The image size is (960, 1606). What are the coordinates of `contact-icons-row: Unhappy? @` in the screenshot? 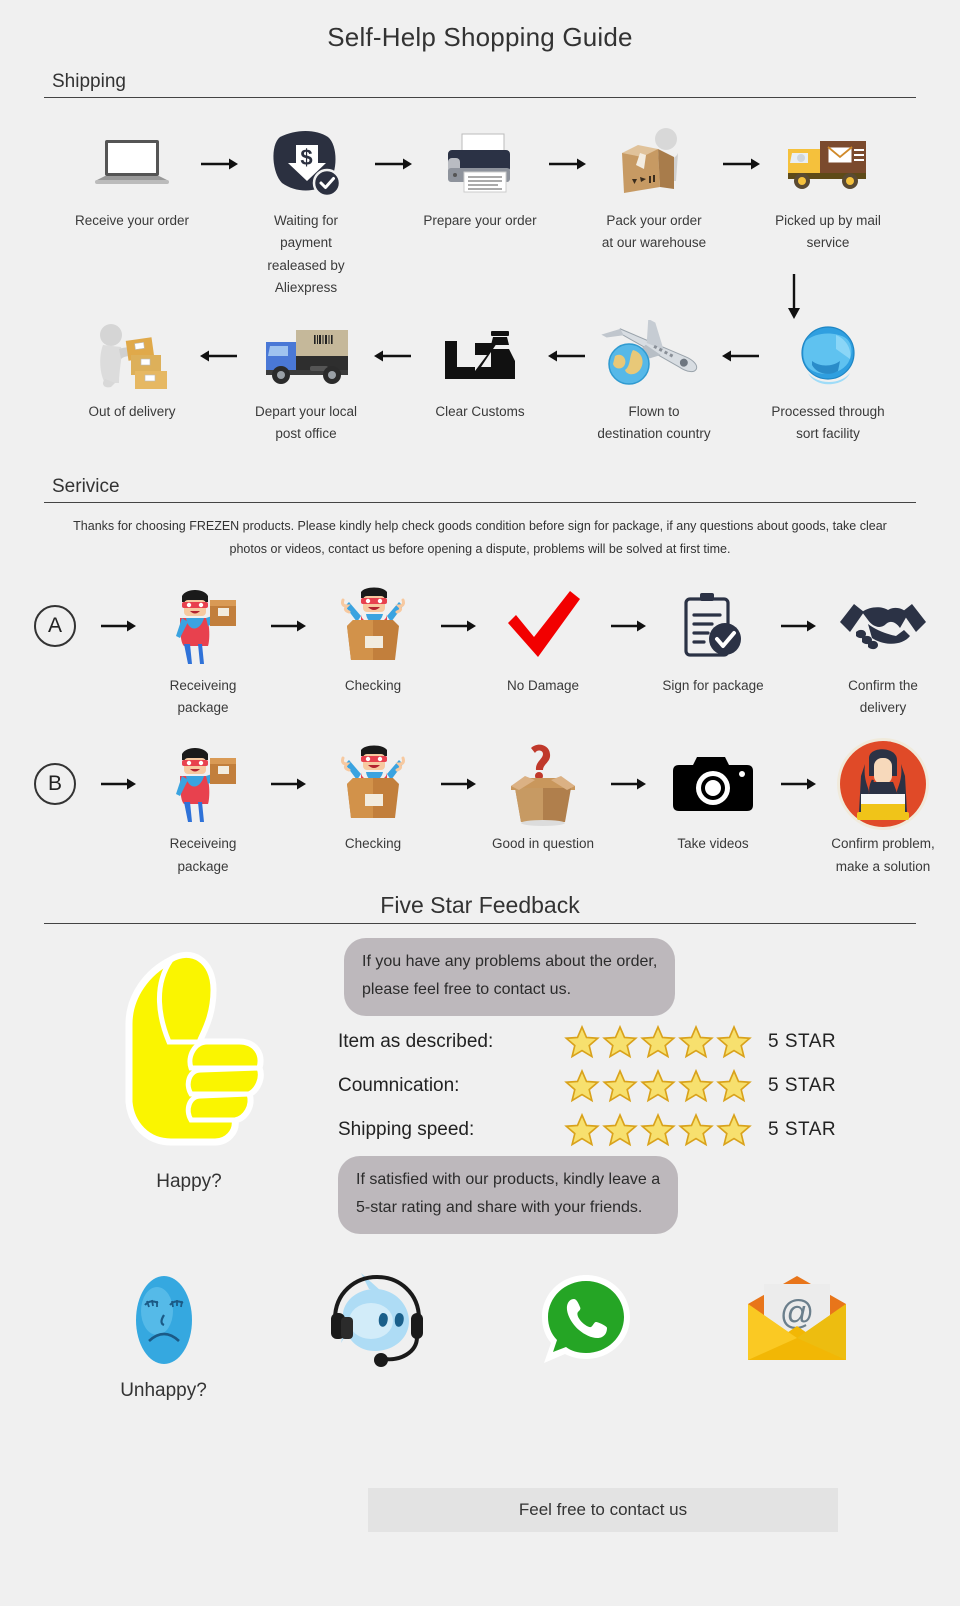 It's located at (480, 1336).